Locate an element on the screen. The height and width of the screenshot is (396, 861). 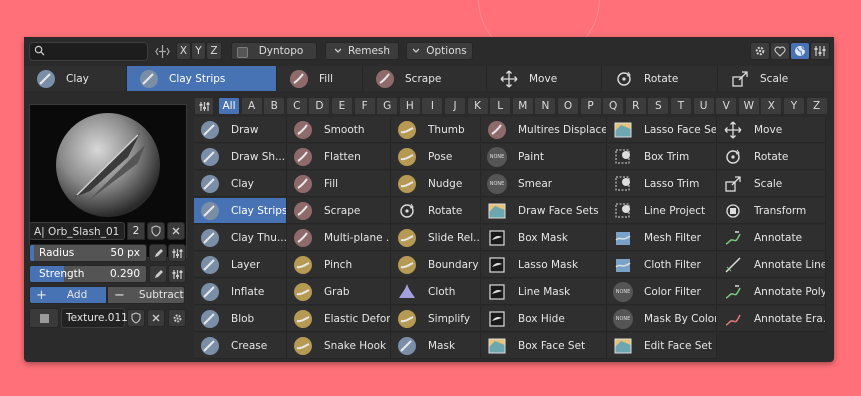
filter-letter-x: X is located at coordinates (771, 106).